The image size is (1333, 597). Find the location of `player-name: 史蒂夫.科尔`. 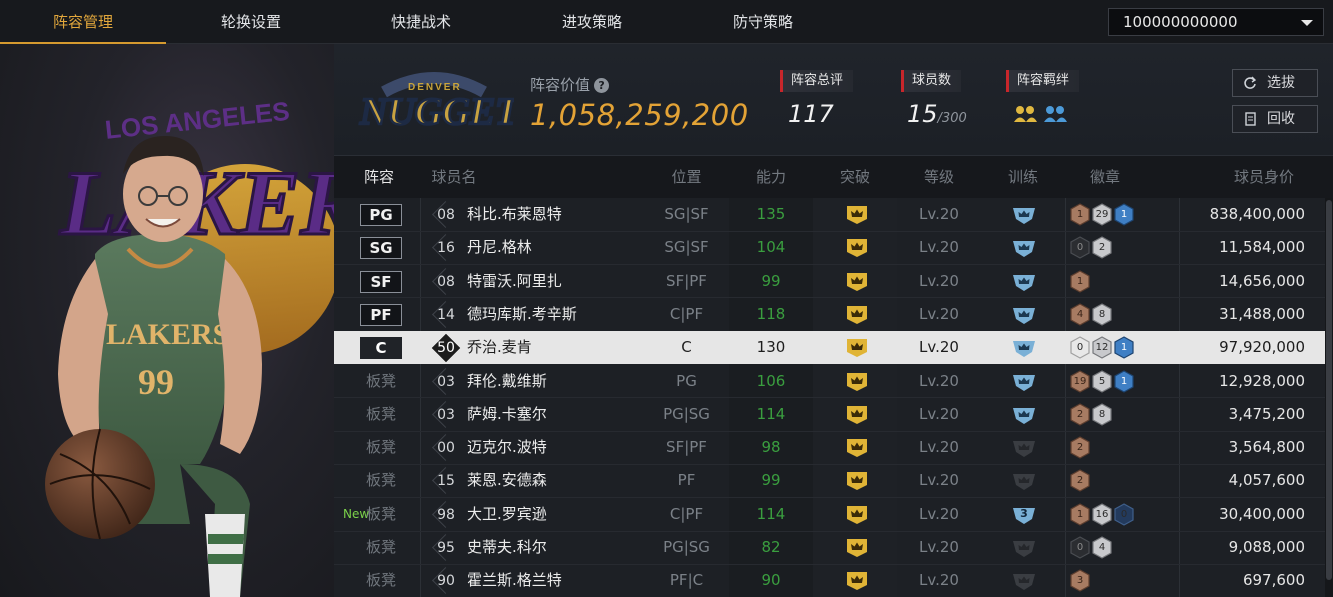

player-name: 史蒂夫.科尔 is located at coordinates (507, 547).